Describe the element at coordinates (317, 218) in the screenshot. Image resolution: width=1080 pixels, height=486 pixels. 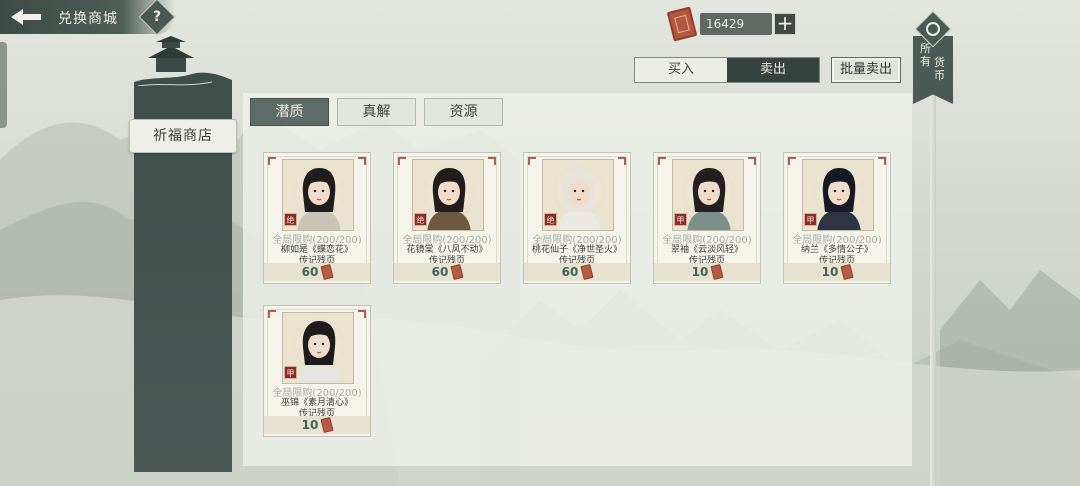
I see `item-card: 绝 全局限购(200/200) 柳如是《蝶恋花》 传记残页 60` at that location.